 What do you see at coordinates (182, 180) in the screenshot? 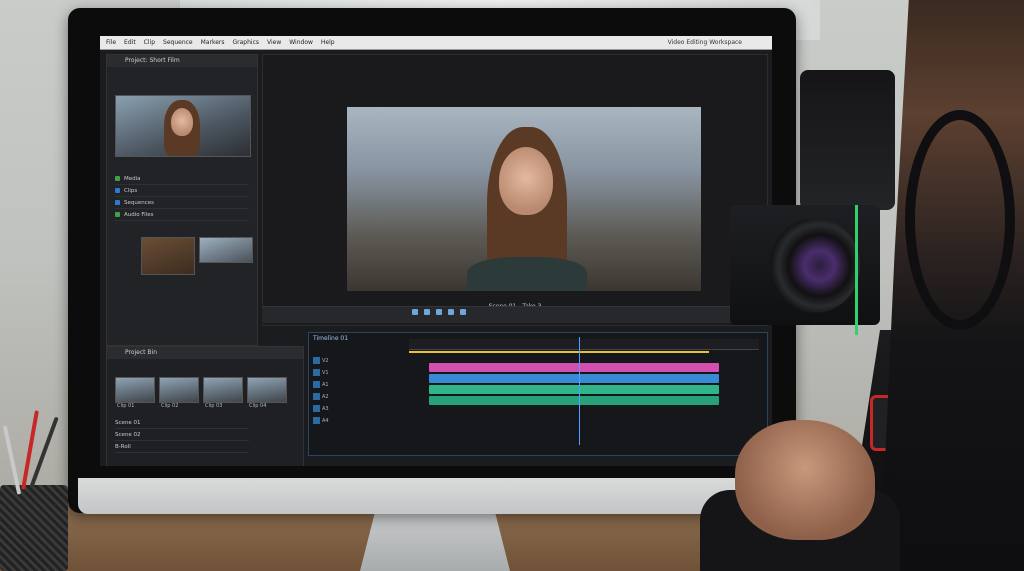
I see `list-item: Media` at bounding box center [182, 180].